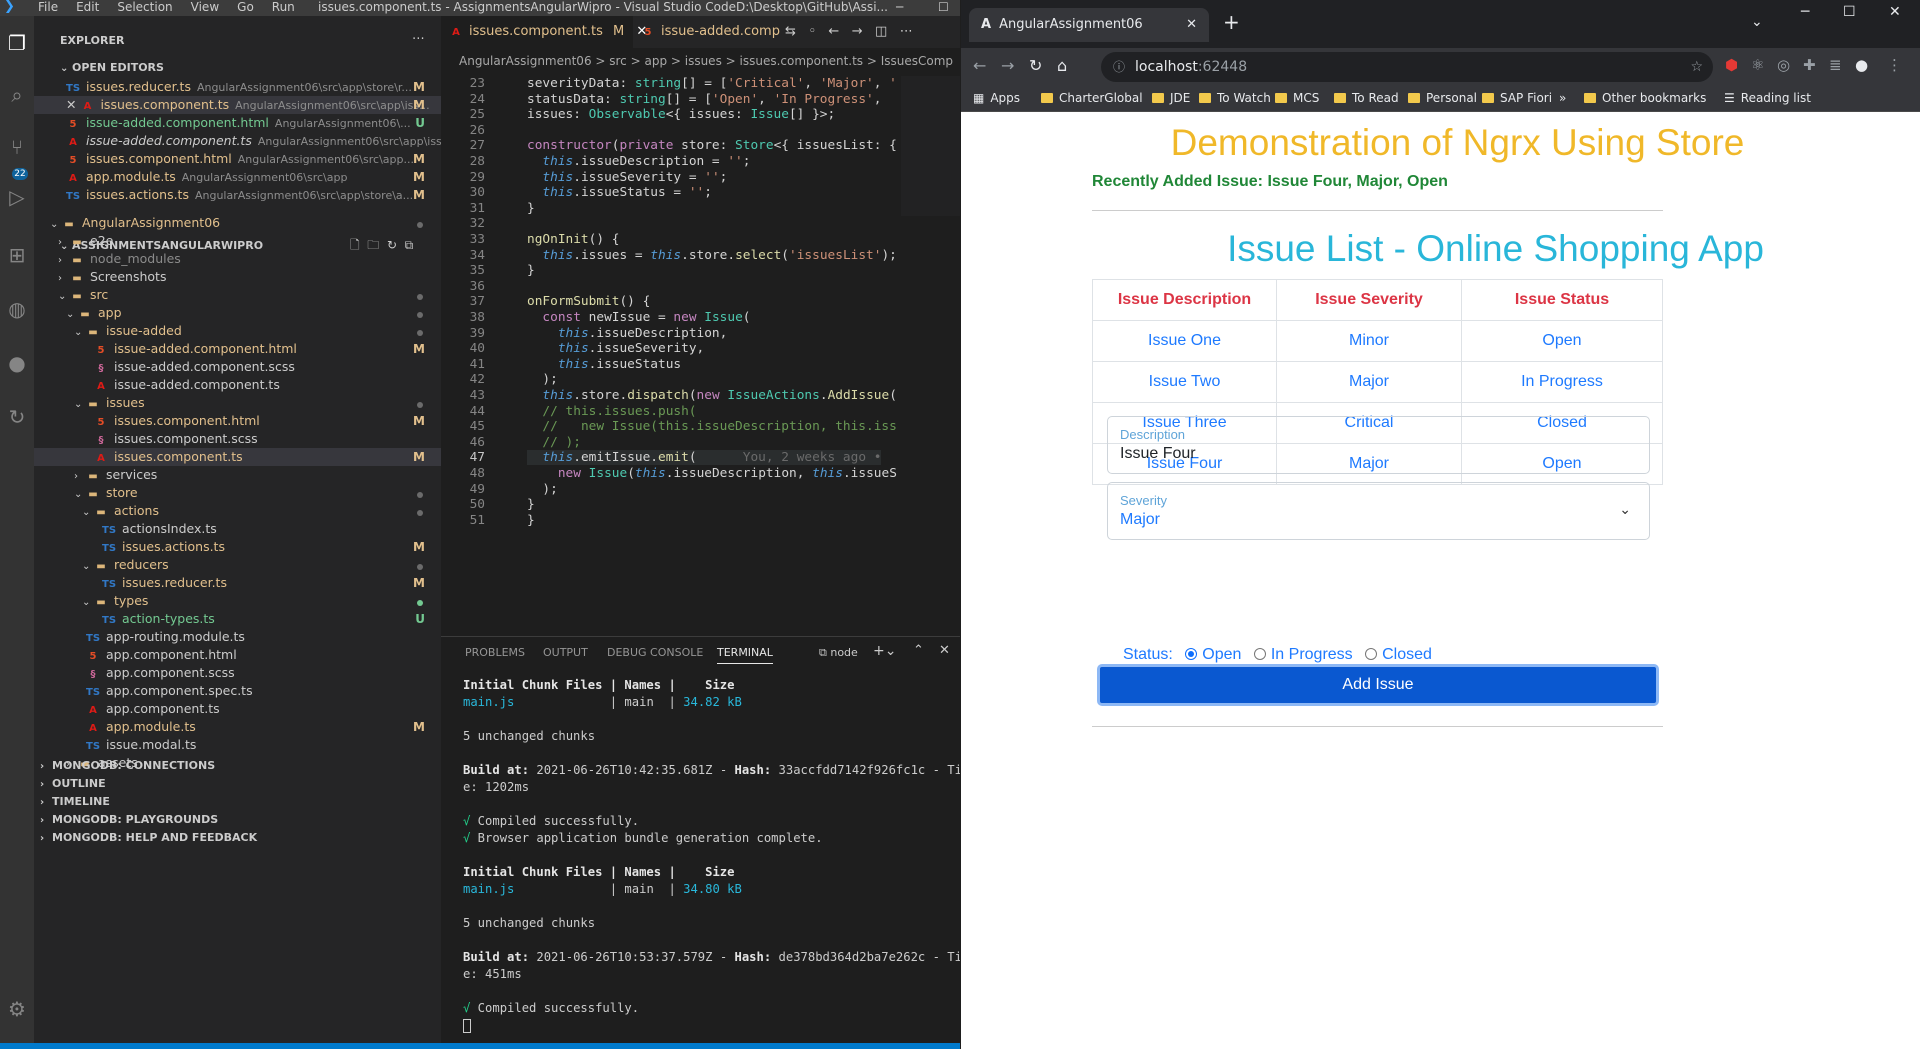 The width and height of the screenshot is (1920, 1049). I want to click on extension-react-icon: ⚛, so click(1757, 65).